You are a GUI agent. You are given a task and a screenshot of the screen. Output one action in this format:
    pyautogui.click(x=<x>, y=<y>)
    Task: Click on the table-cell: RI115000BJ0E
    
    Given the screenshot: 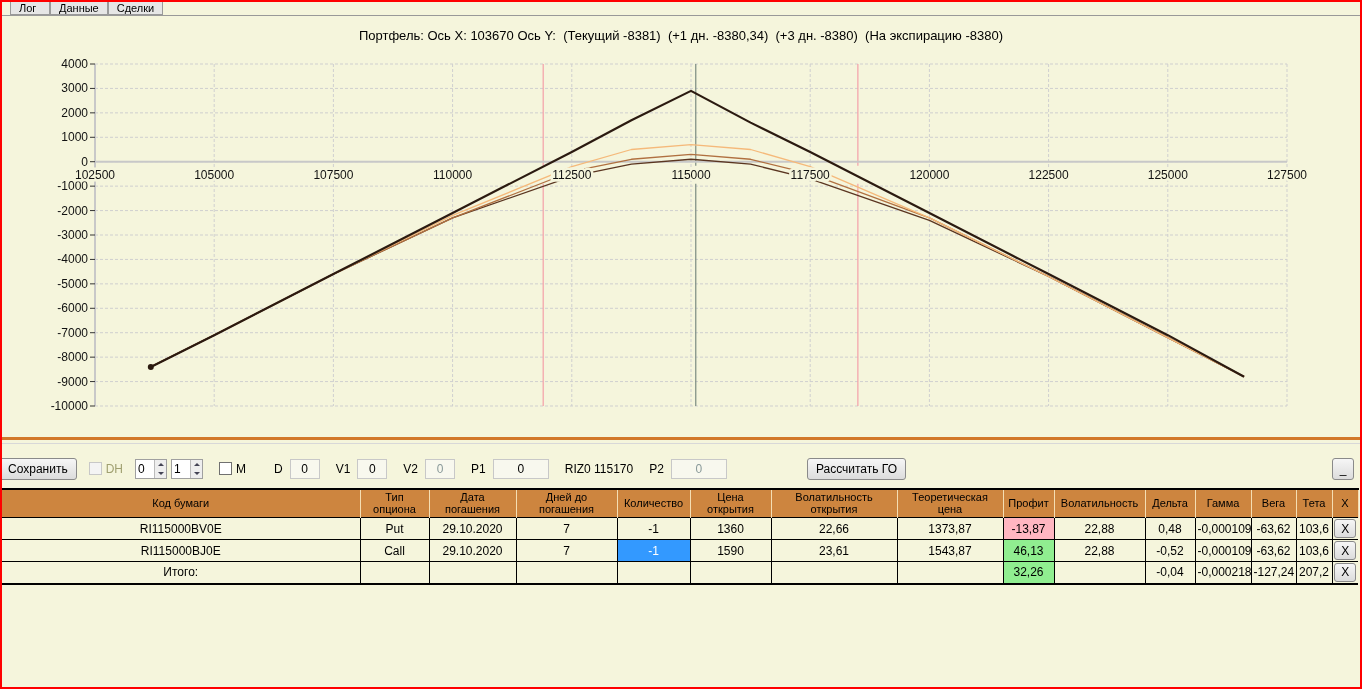 What is the action you would take?
    pyautogui.click(x=181, y=550)
    